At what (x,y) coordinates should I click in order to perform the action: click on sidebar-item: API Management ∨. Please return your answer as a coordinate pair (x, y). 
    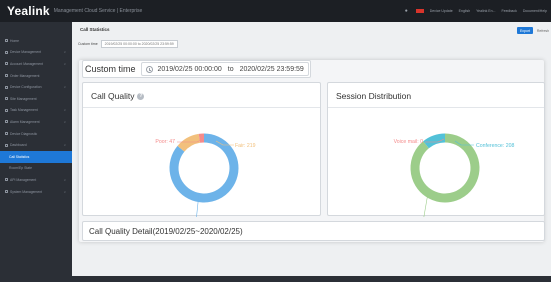
    Looking at the image, I should click on (36, 180).